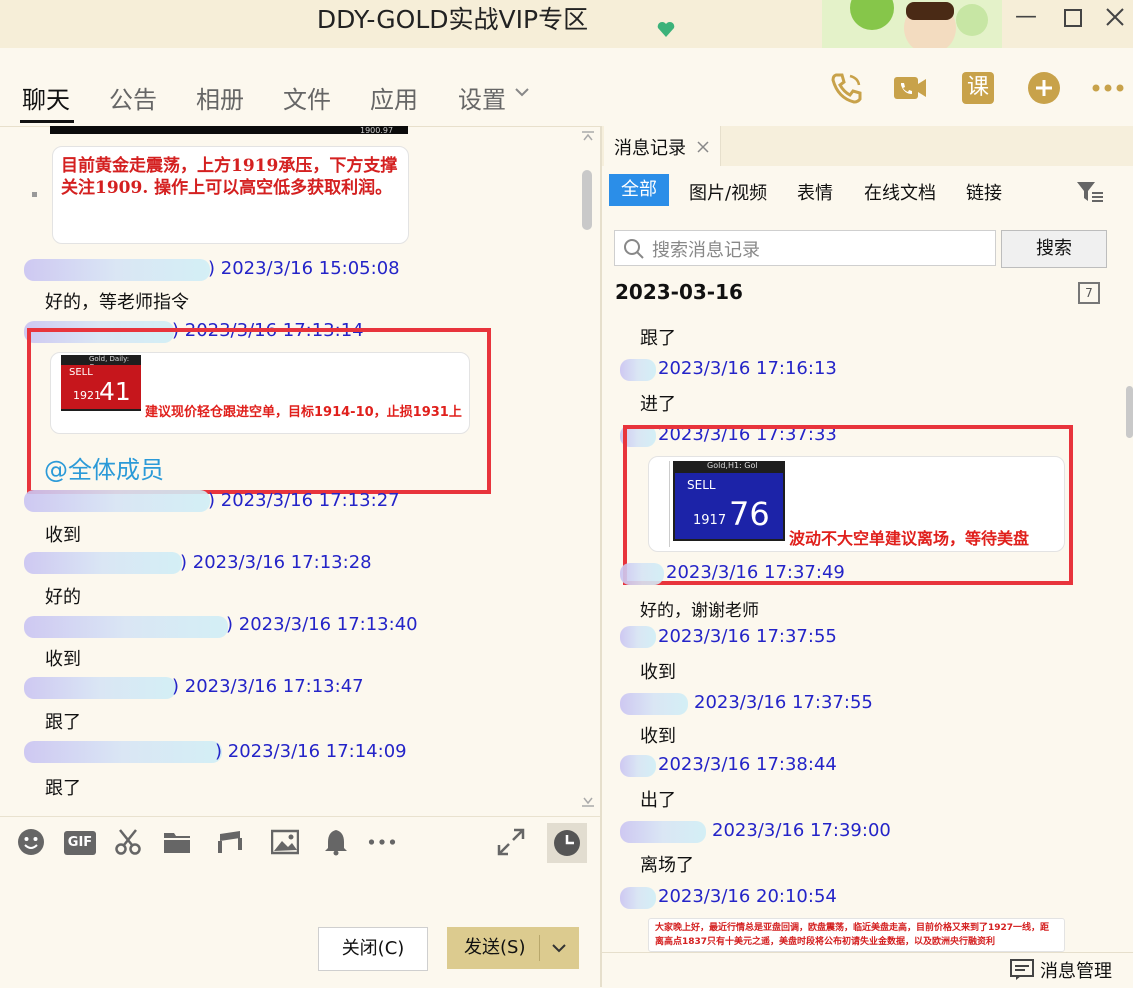  Describe the element at coordinates (307, 97) in the screenshot. I see `tab-files: 文件` at that location.